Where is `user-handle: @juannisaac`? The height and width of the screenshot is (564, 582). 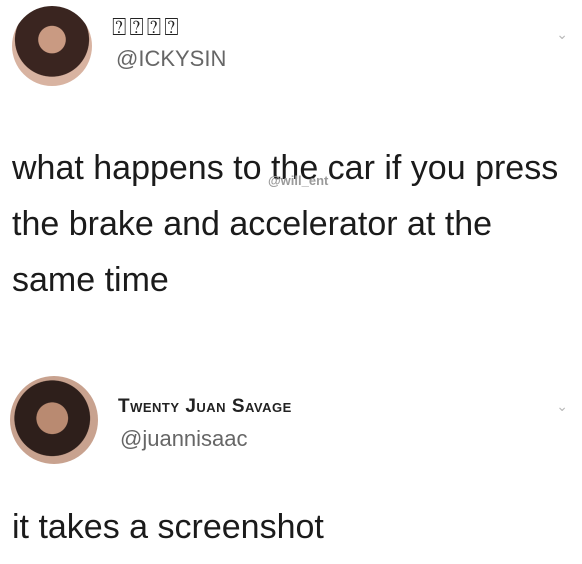
user-handle: @juannisaac is located at coordinates (184, 439).